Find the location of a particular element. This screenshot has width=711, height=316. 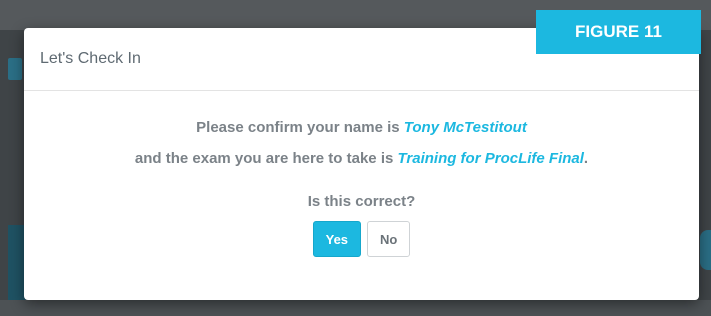

confirm-question: Is this correct? is located at coordinates (361, 201).